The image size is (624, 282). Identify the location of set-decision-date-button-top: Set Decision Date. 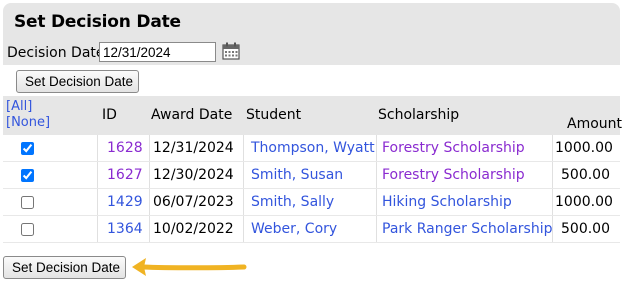
(77, 81).